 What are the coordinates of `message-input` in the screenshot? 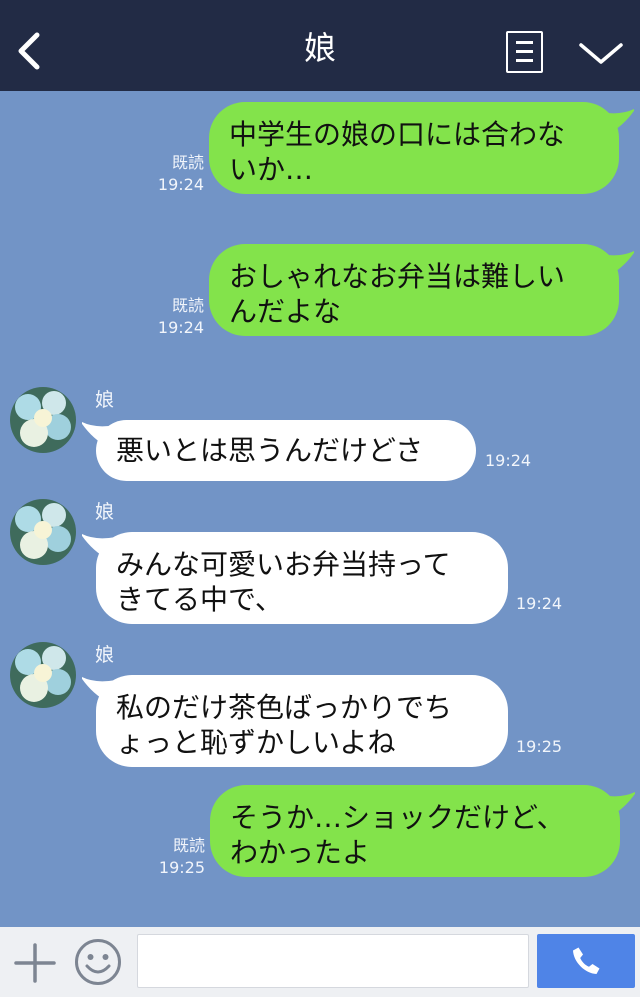 It's located at (333, 961).